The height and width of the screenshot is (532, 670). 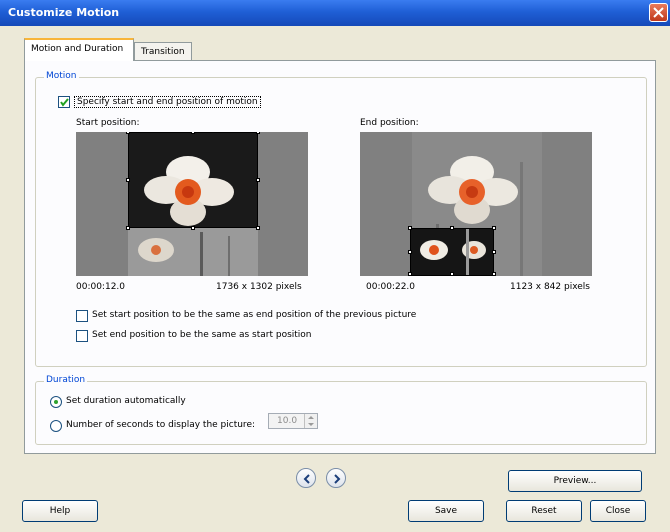 I want to click on title-bar: Customize Motion, so click(x=335, y=13).